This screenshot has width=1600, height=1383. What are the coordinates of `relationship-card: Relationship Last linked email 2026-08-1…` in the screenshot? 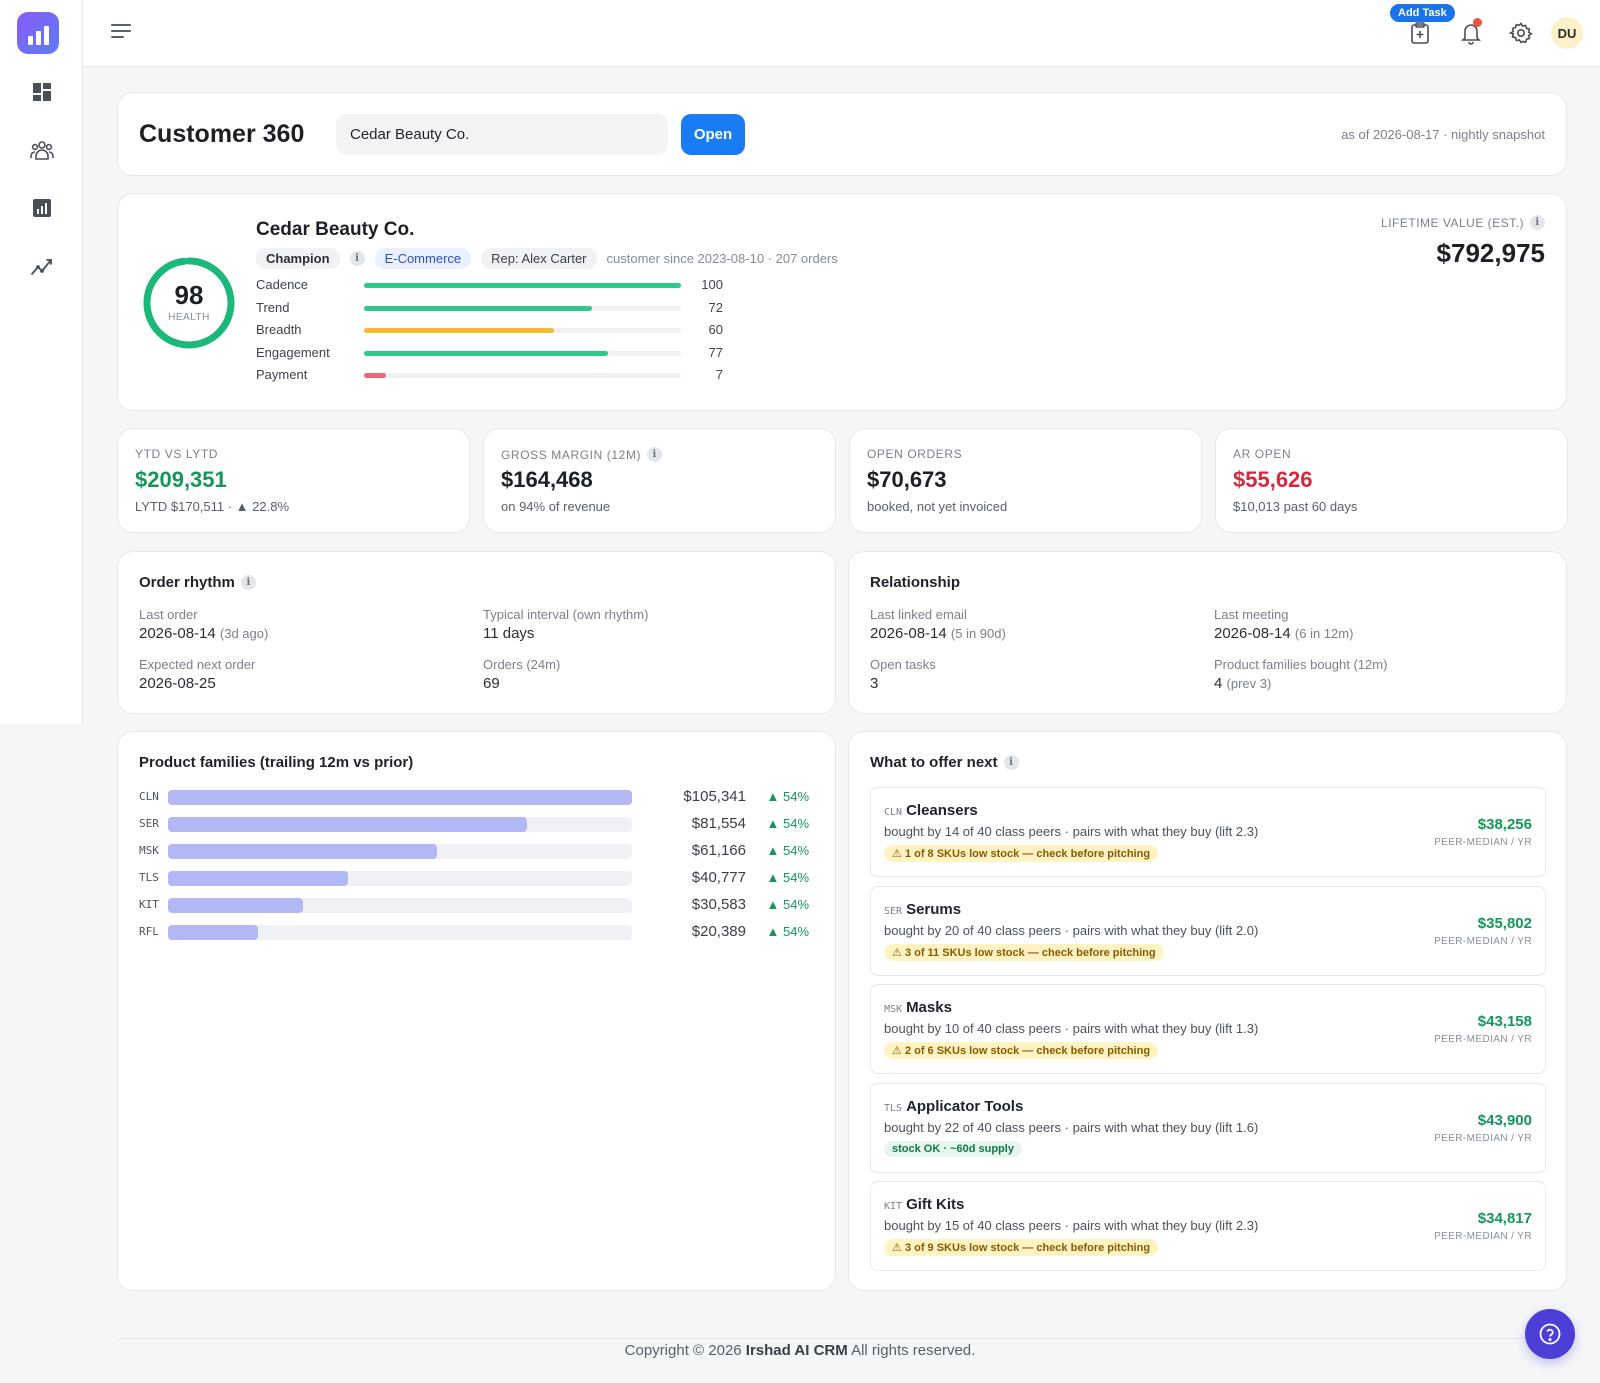 It's located at (1207, 632).